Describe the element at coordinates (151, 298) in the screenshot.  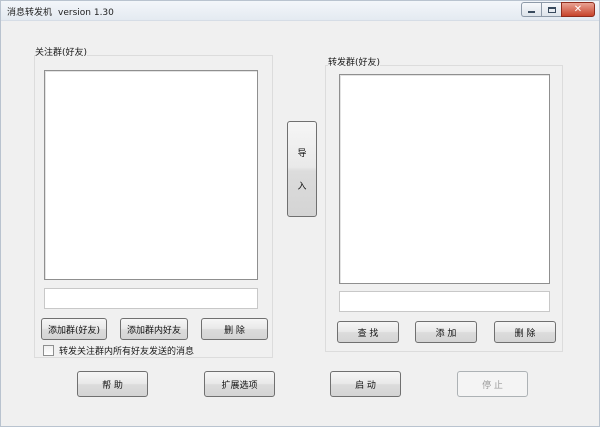
I see `watched-groups-input` at that location.